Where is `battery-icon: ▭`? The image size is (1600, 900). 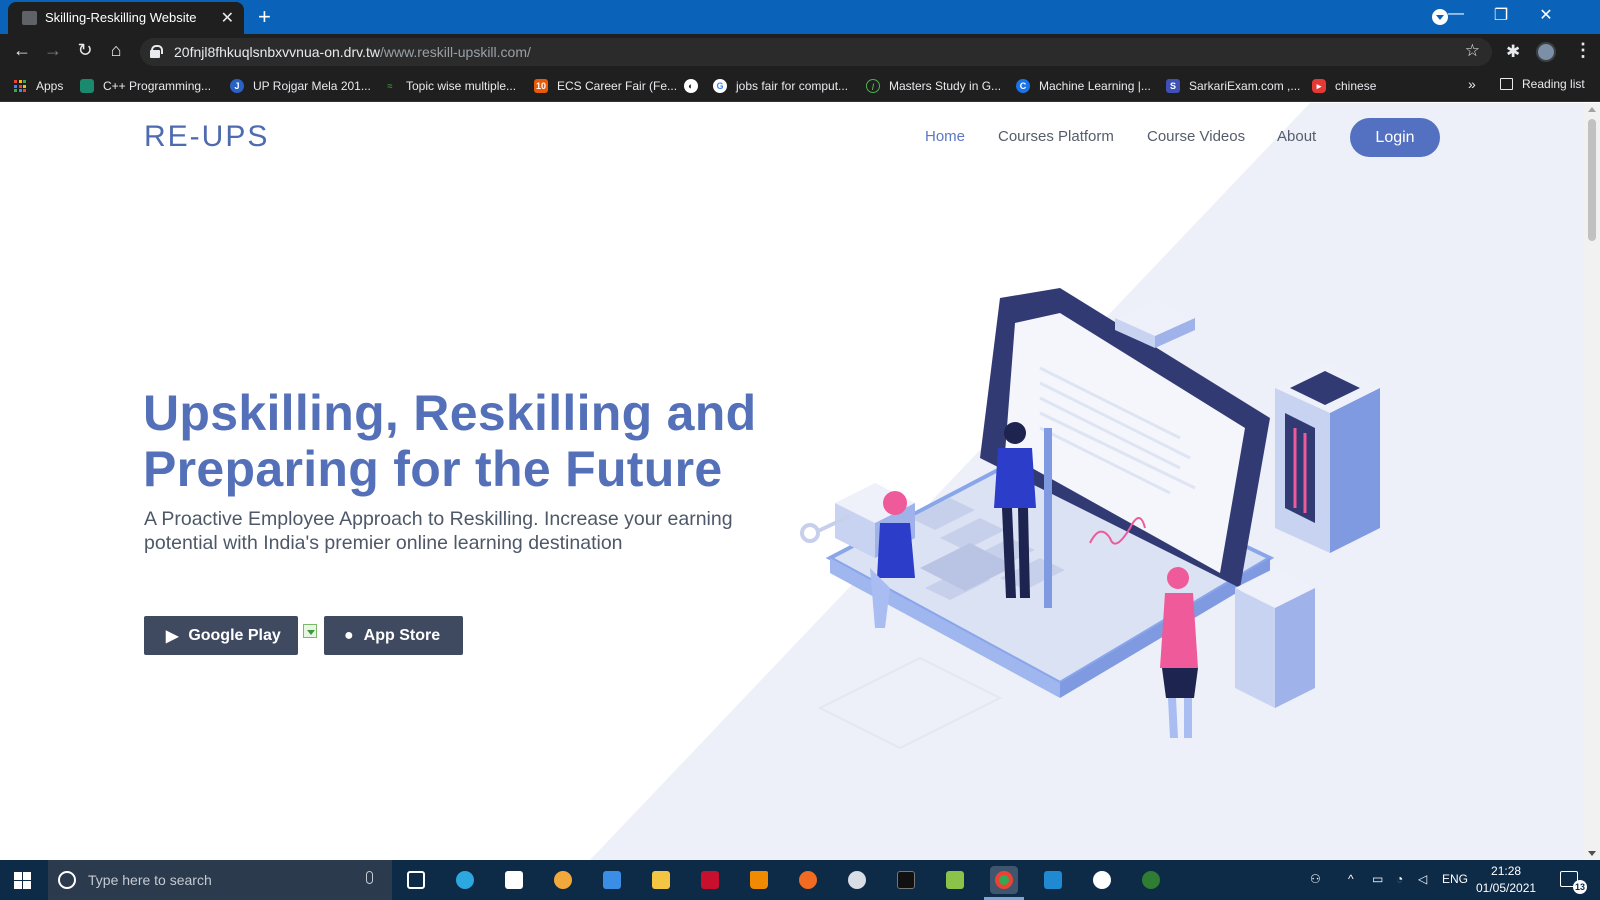 battery-icon: ▭ is located at coordinates (1377, 879).